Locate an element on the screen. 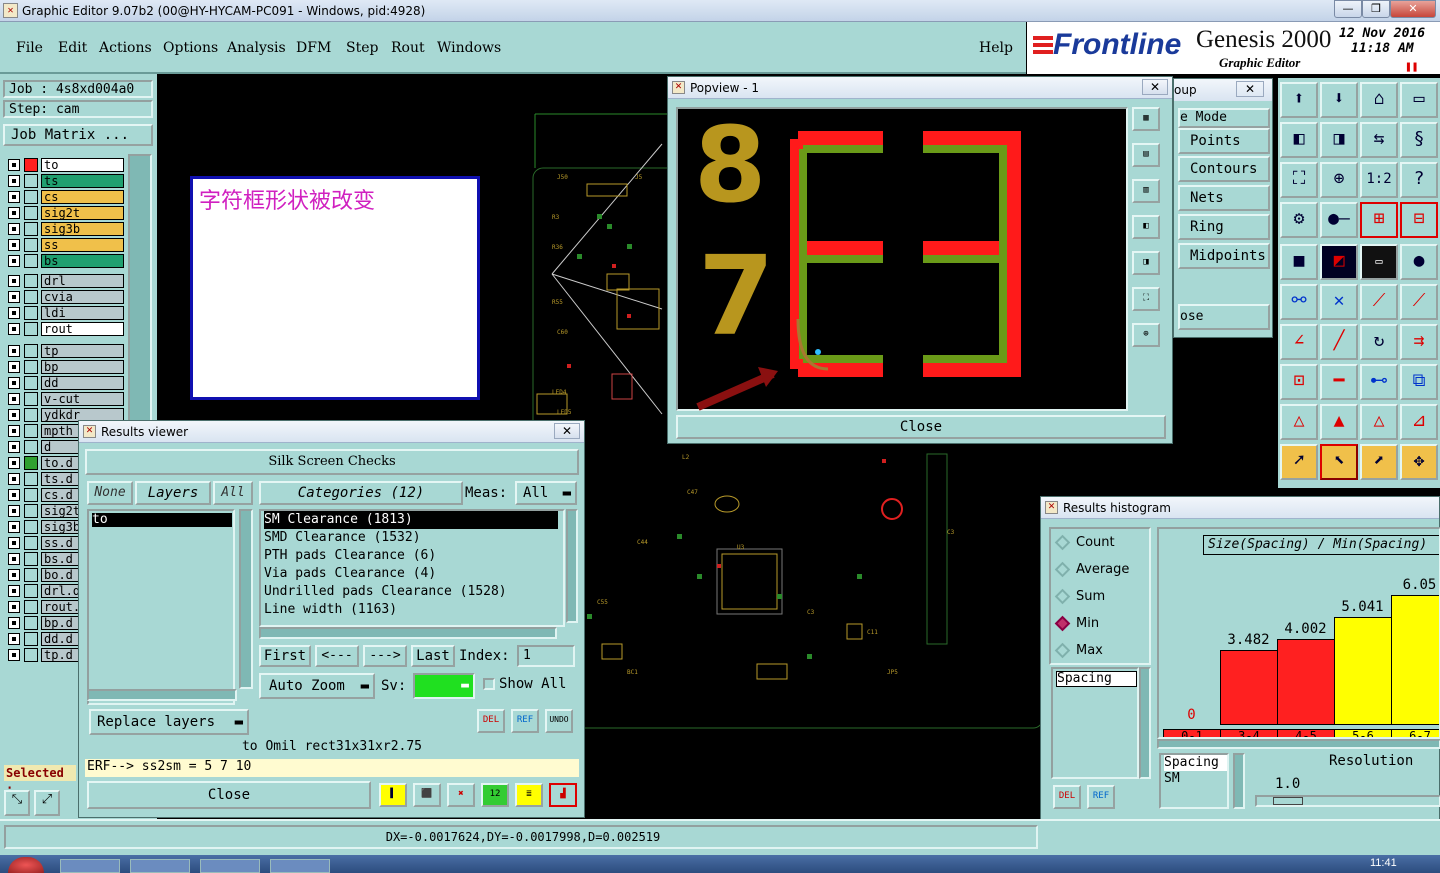  histogram-icon: ▟ is located at coordinates (563, 795).